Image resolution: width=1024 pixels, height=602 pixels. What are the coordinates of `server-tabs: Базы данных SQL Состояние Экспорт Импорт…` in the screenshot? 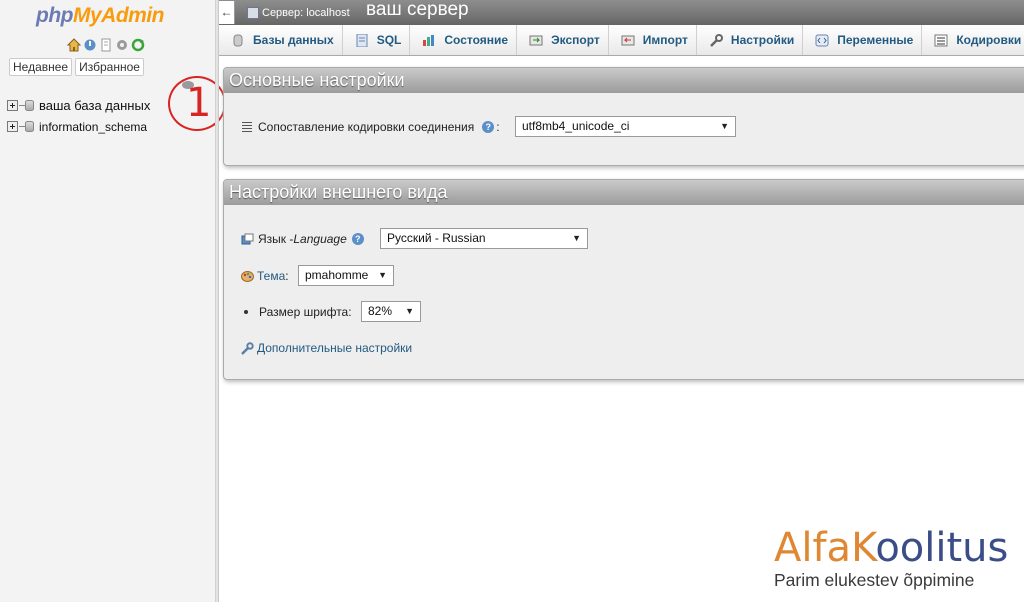 It's located at (621, 40).